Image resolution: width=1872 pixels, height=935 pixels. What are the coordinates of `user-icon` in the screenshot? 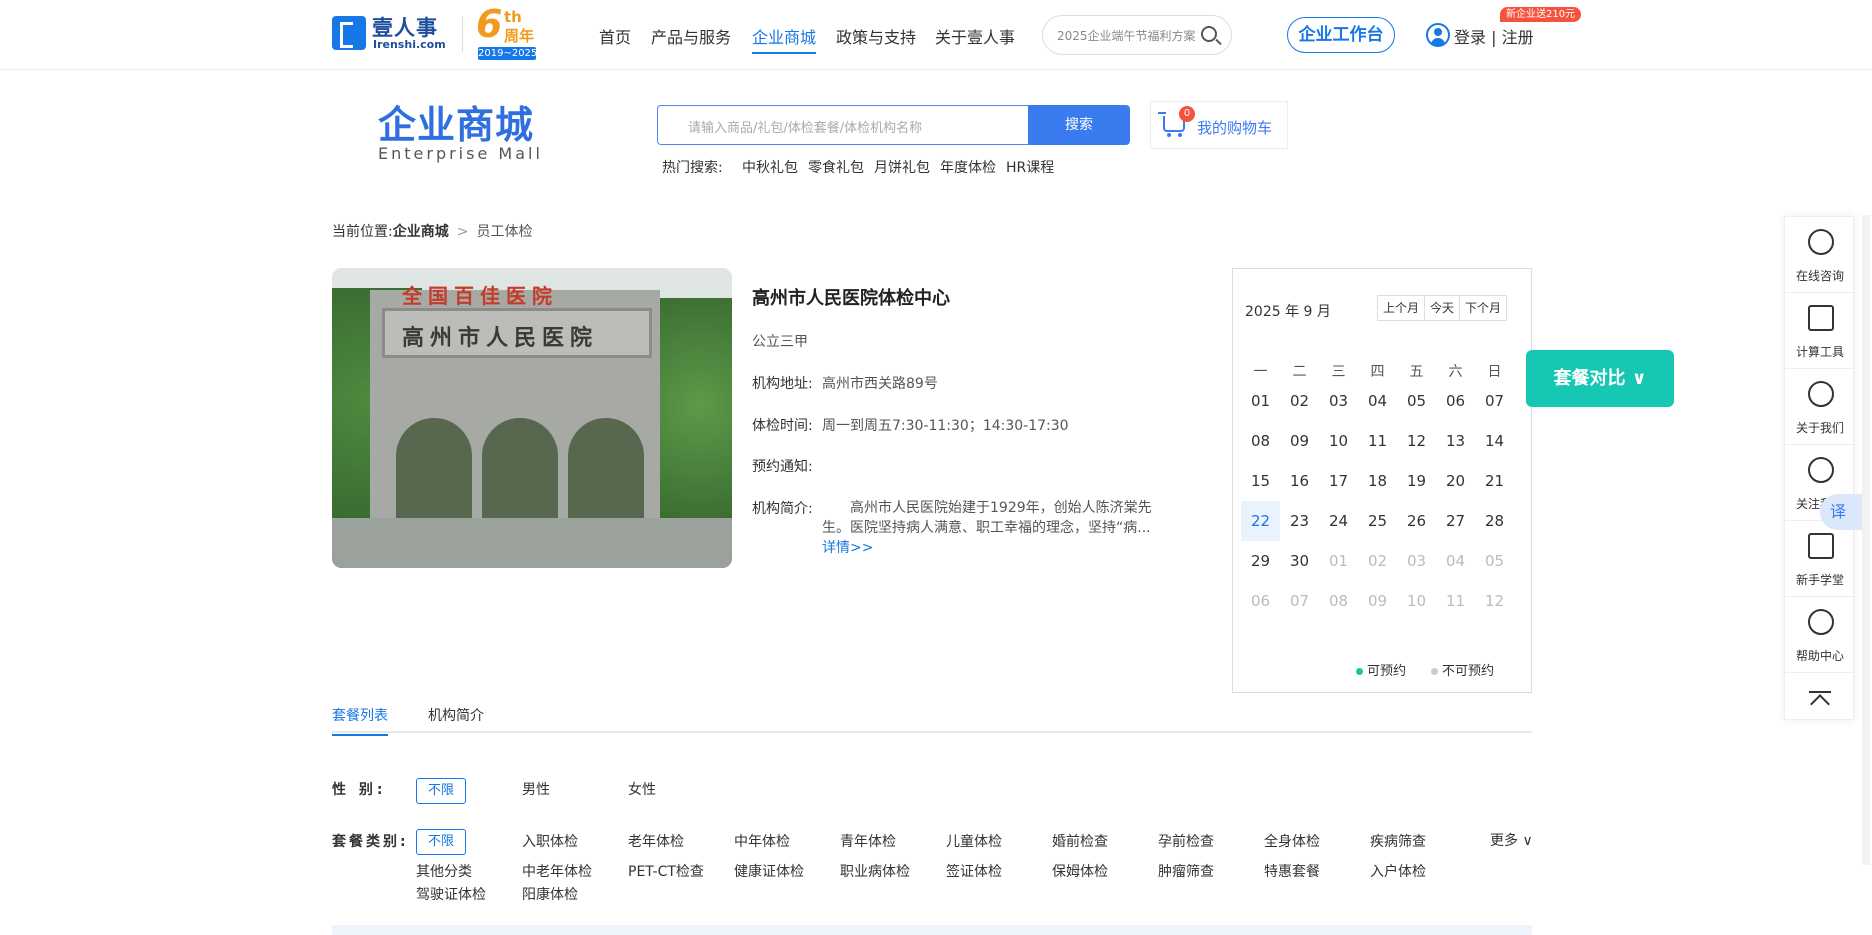 It's located at (1438, 35).